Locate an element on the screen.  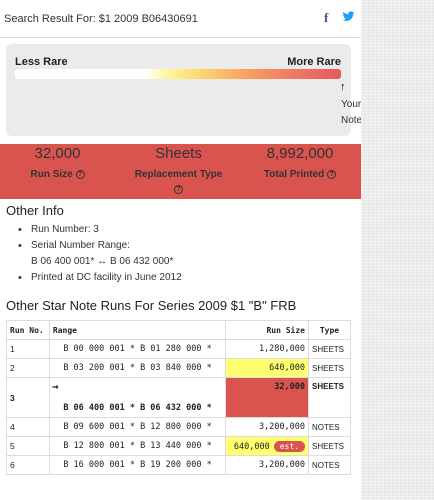
header-divider is located at coordinates (180, 37).